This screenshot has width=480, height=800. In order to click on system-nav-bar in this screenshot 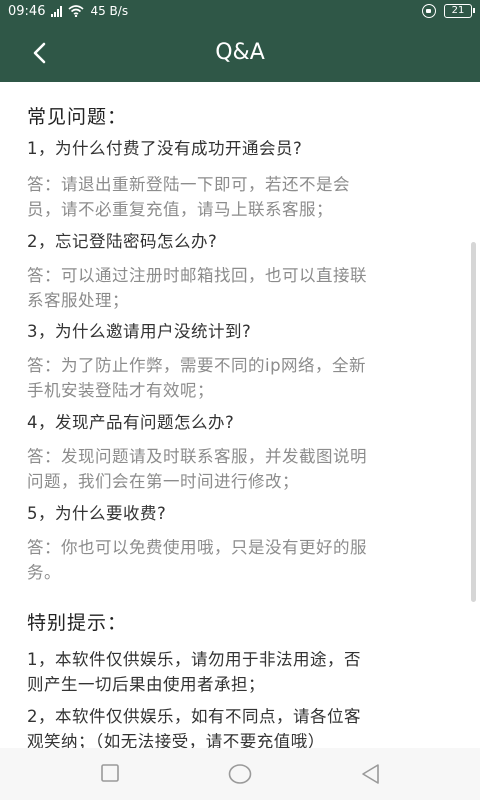, I will do `click(240, 774)`.